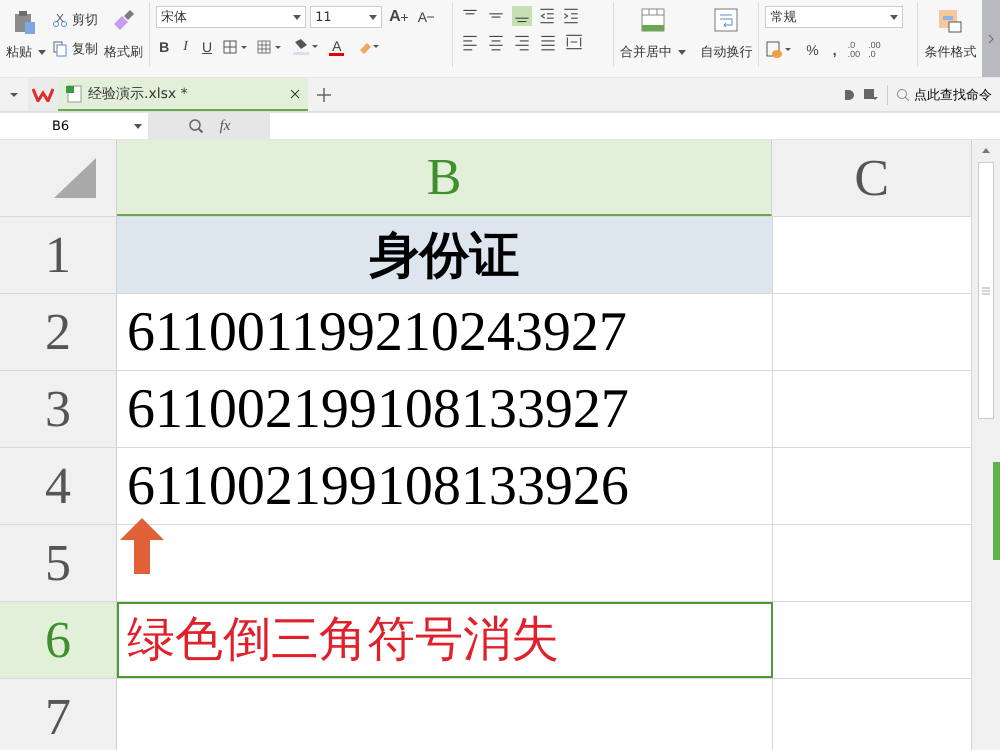 The image size is (1000, 750). What do you see at coordinates (996, 511) in the screenshot?
I see `side-panel-handle` at bounding box center [996, 511].